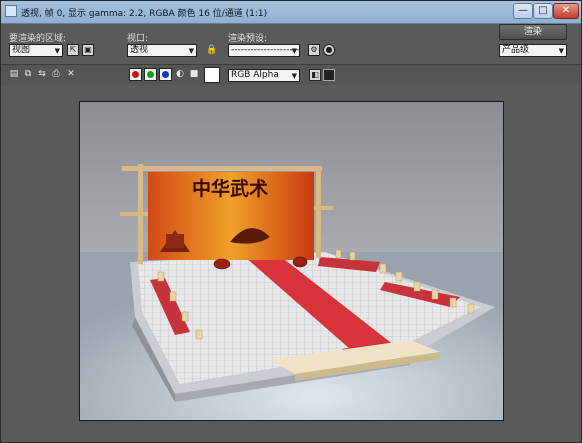 The height and width of the screenshot is (443, 582). I want to click on clone-frame-icon: ⇆, so click(42, 74).